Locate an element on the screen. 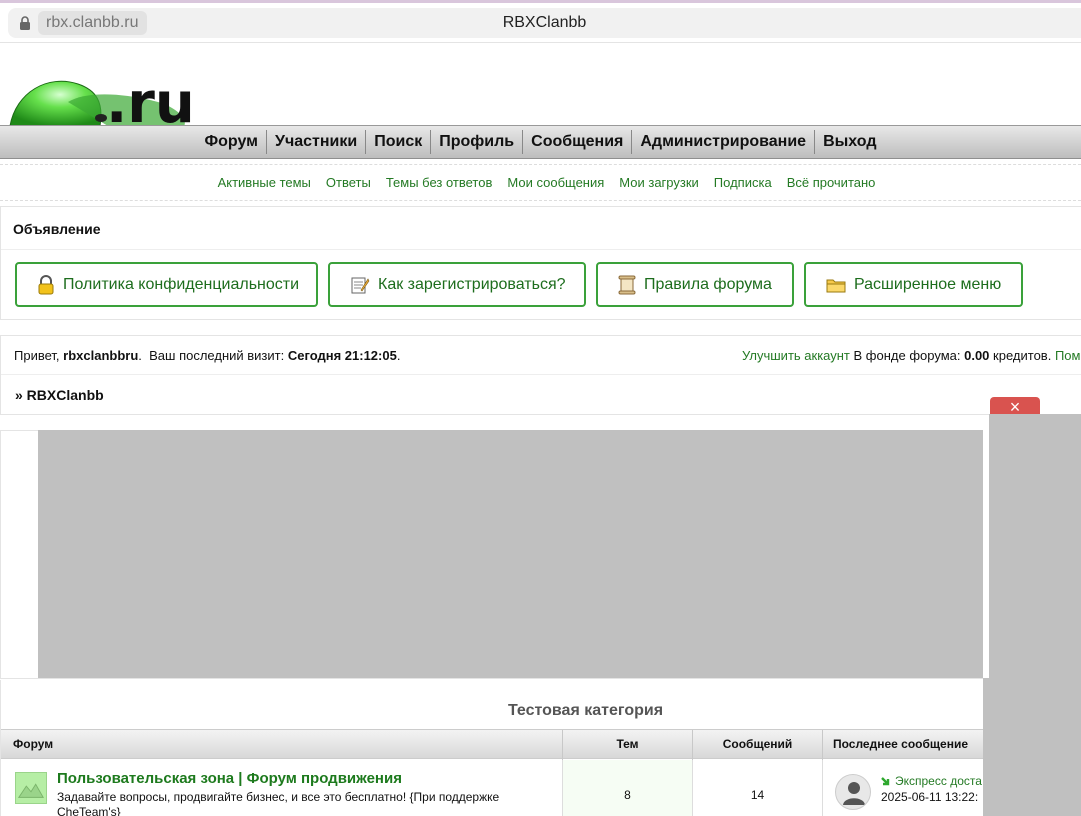 The image size is (1081, 816). forum-rules-button: Правила форума is located at coordinates (695, 284).